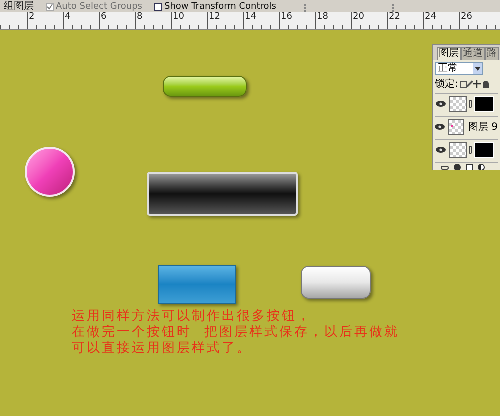  What do you see at coordinates (261, 19) in the screenshot?
I see `ruler-number: 14` at bounding box center [261, 19].